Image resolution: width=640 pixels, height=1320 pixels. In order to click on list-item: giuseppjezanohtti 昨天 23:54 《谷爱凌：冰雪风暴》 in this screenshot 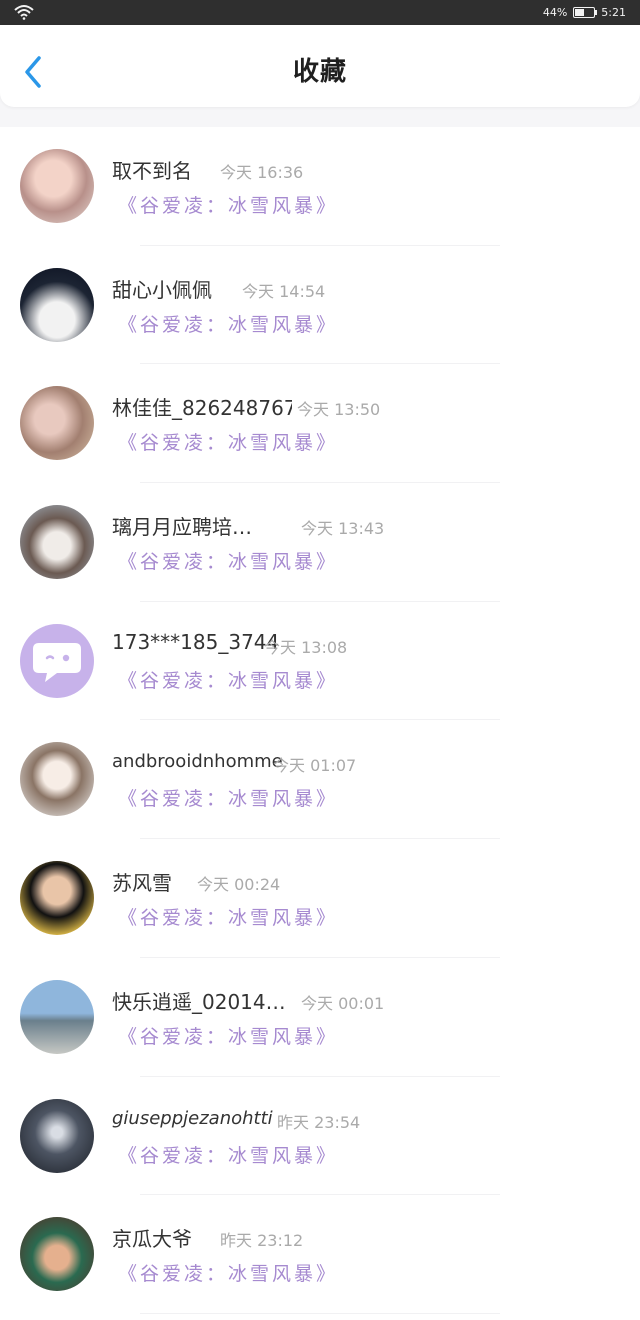, I will do `click(320, 1136)`.